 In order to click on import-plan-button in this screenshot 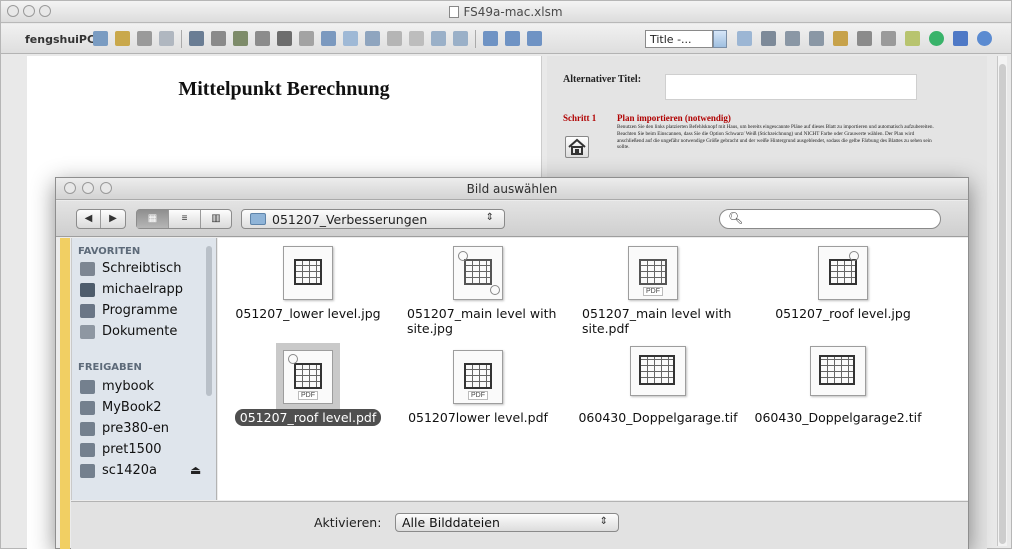, I will do `click(577, 147)`.